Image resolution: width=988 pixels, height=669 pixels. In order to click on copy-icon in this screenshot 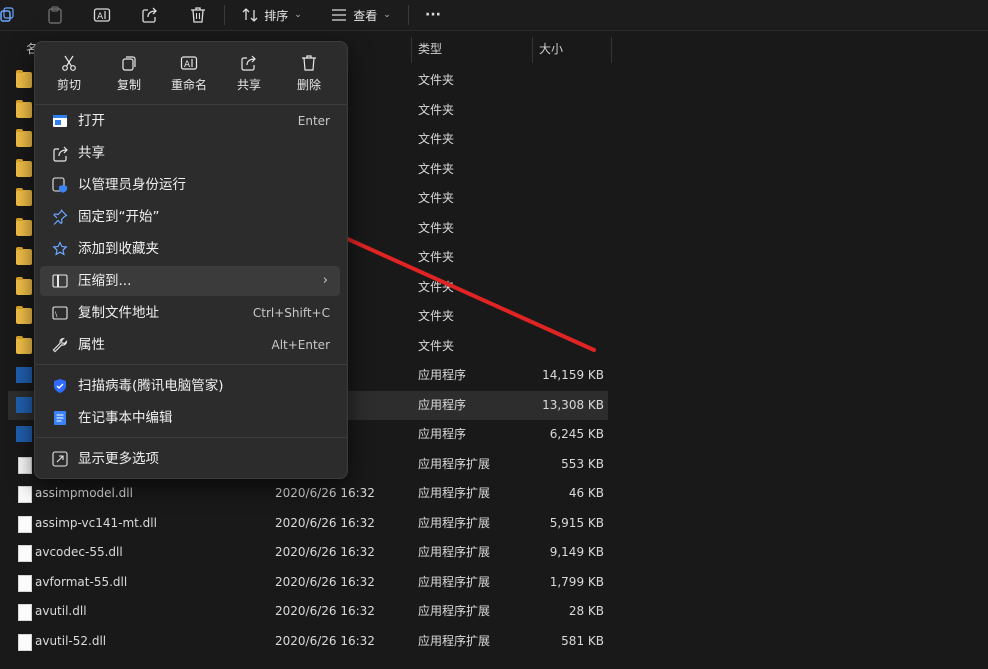, I will do `click(129, 63)`.